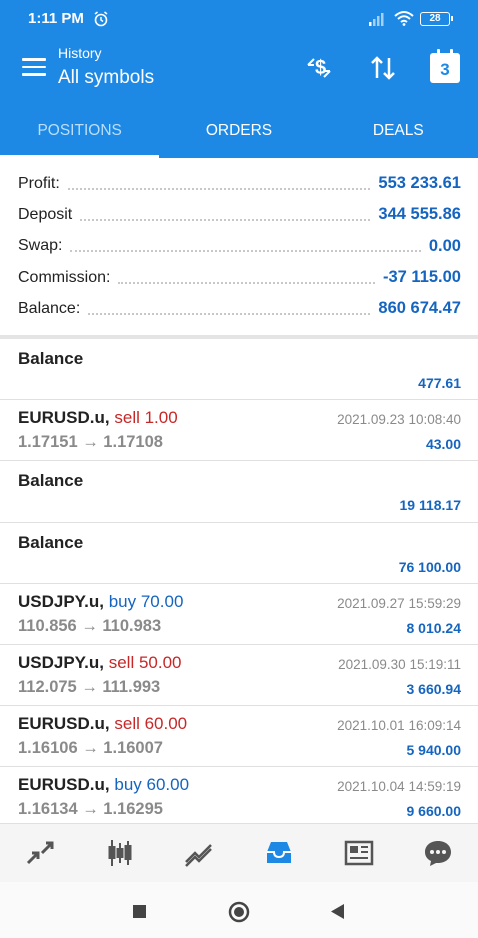 The image size is (478, 938). Describe the element at coordinates (56, 18) in the screenshot. I see `status-time: 1:11 PM` at that location.